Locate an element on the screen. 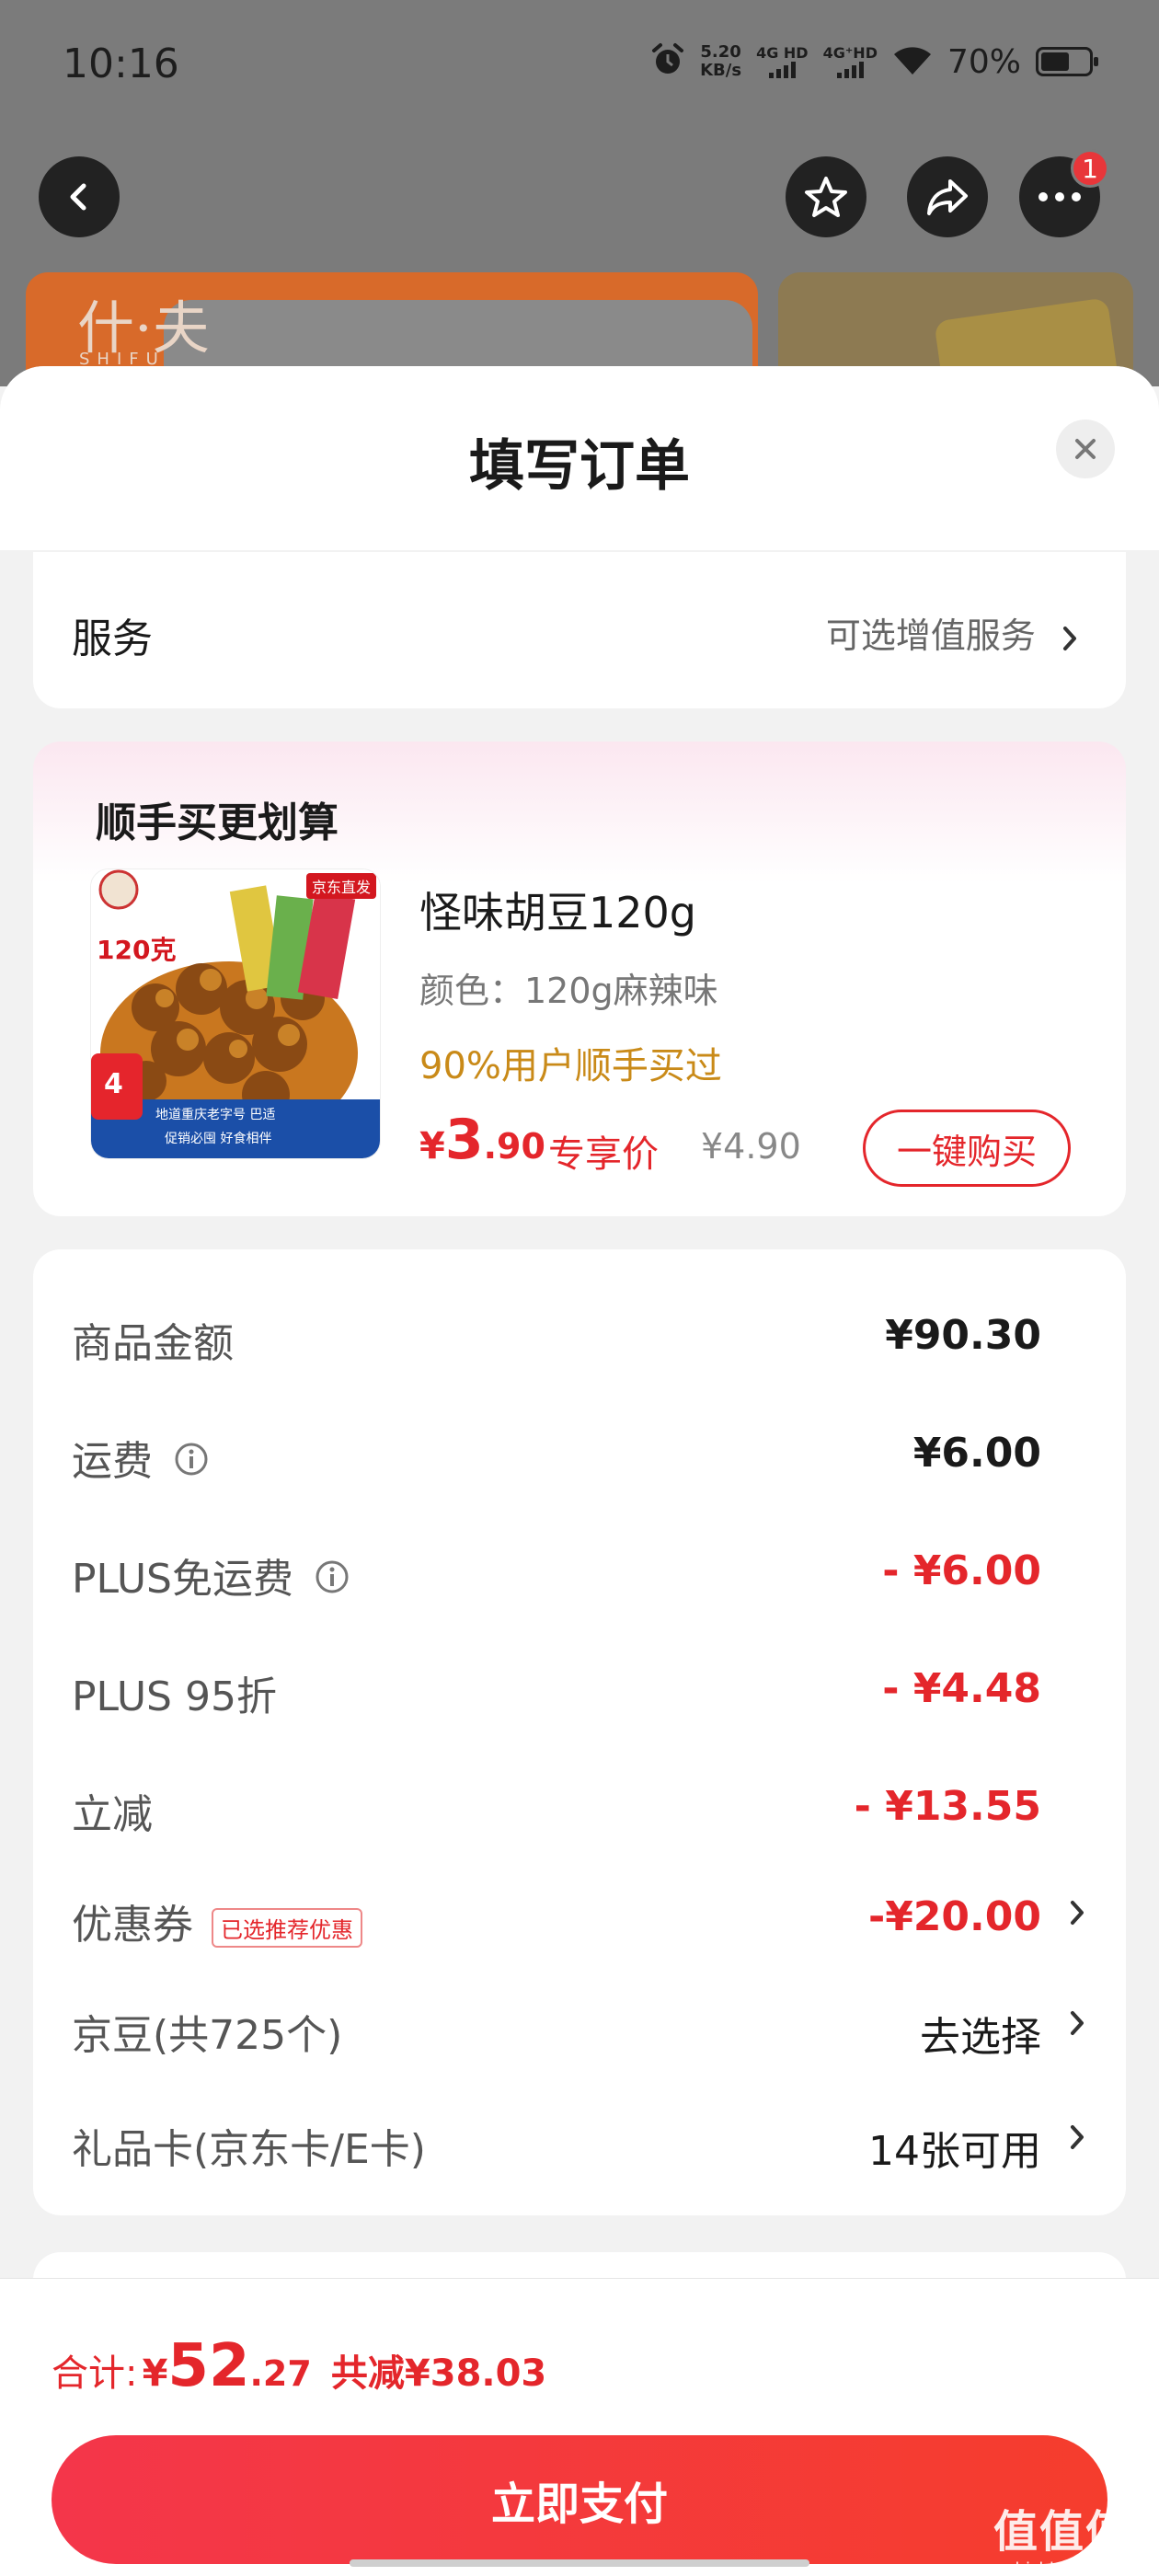  fee-label-text: 立减 is located at coordinates (112, 1814).